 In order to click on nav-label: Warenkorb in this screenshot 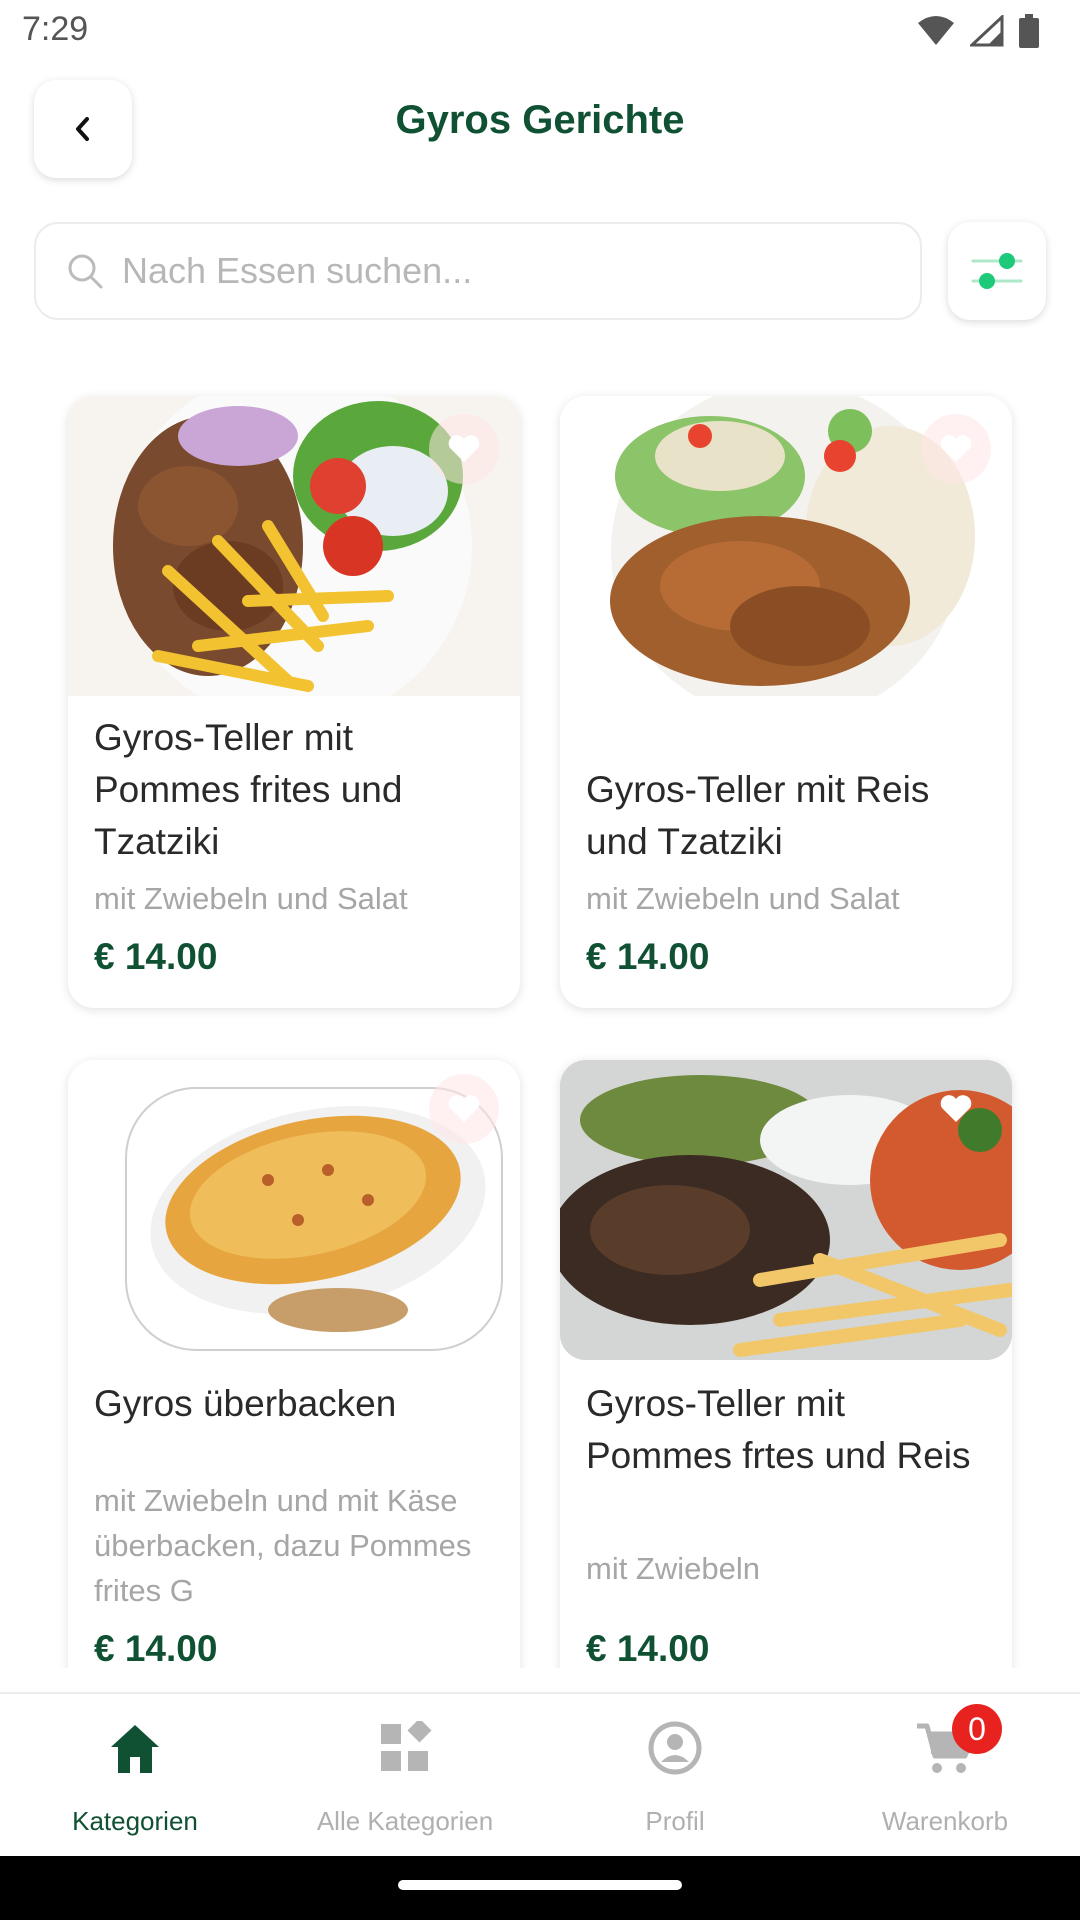, I will do `click(945, 1821)`.